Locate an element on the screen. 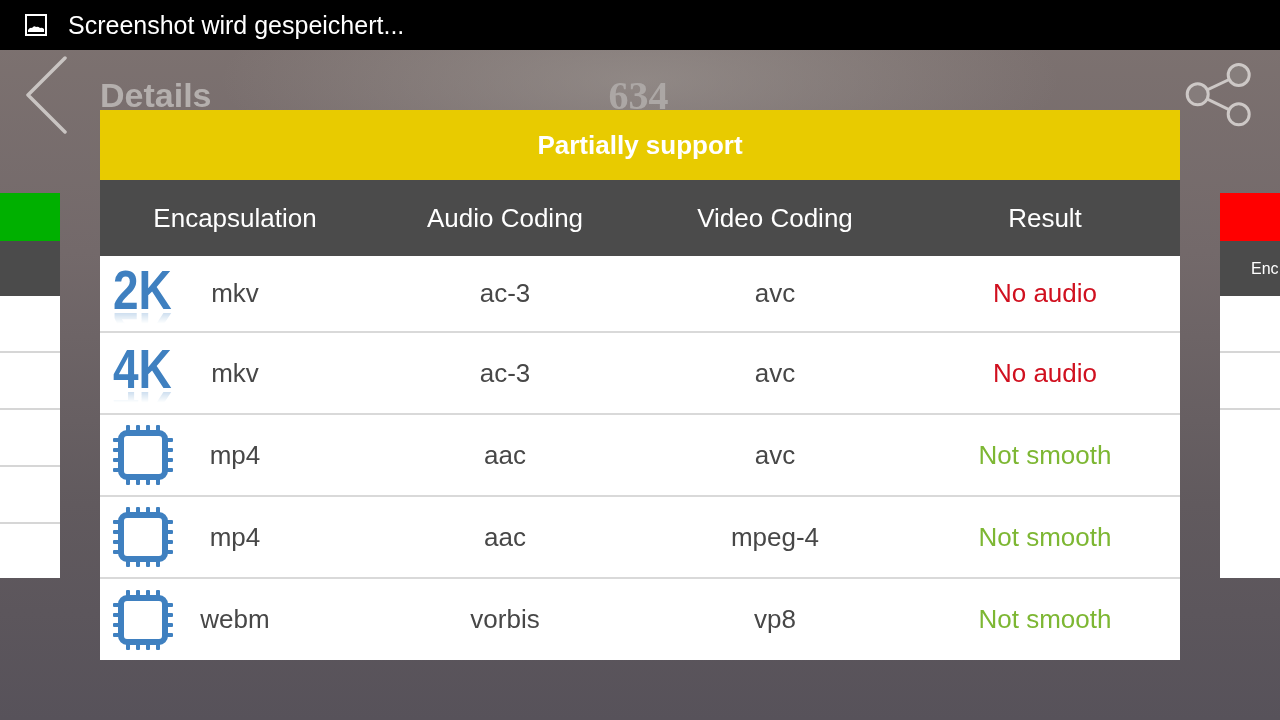 The height and width of the screenshot is (720, 1280). column-header: Video Coding is located at coordinates (775, 218).